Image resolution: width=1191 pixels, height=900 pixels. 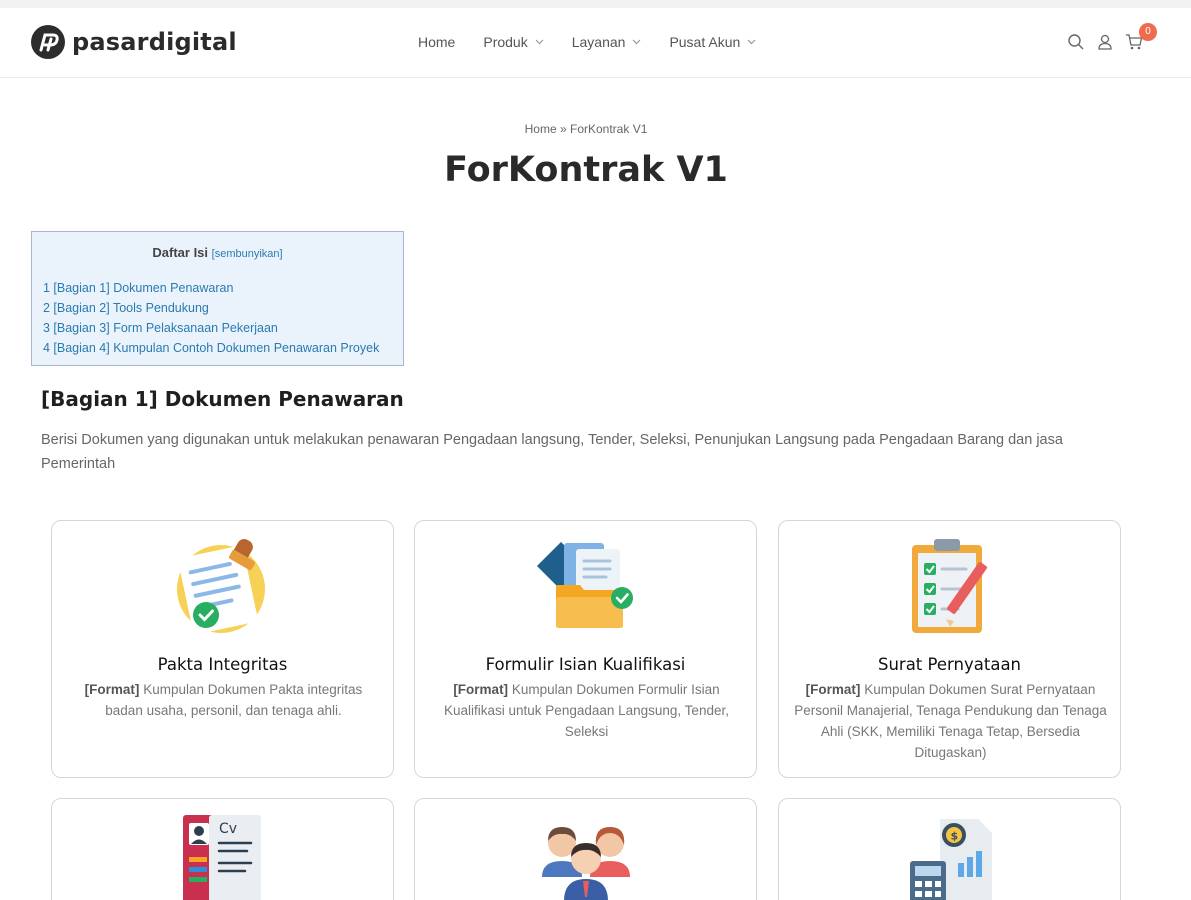 I want to click on nav-item-label: Layanan, so click(x=598, y=42).